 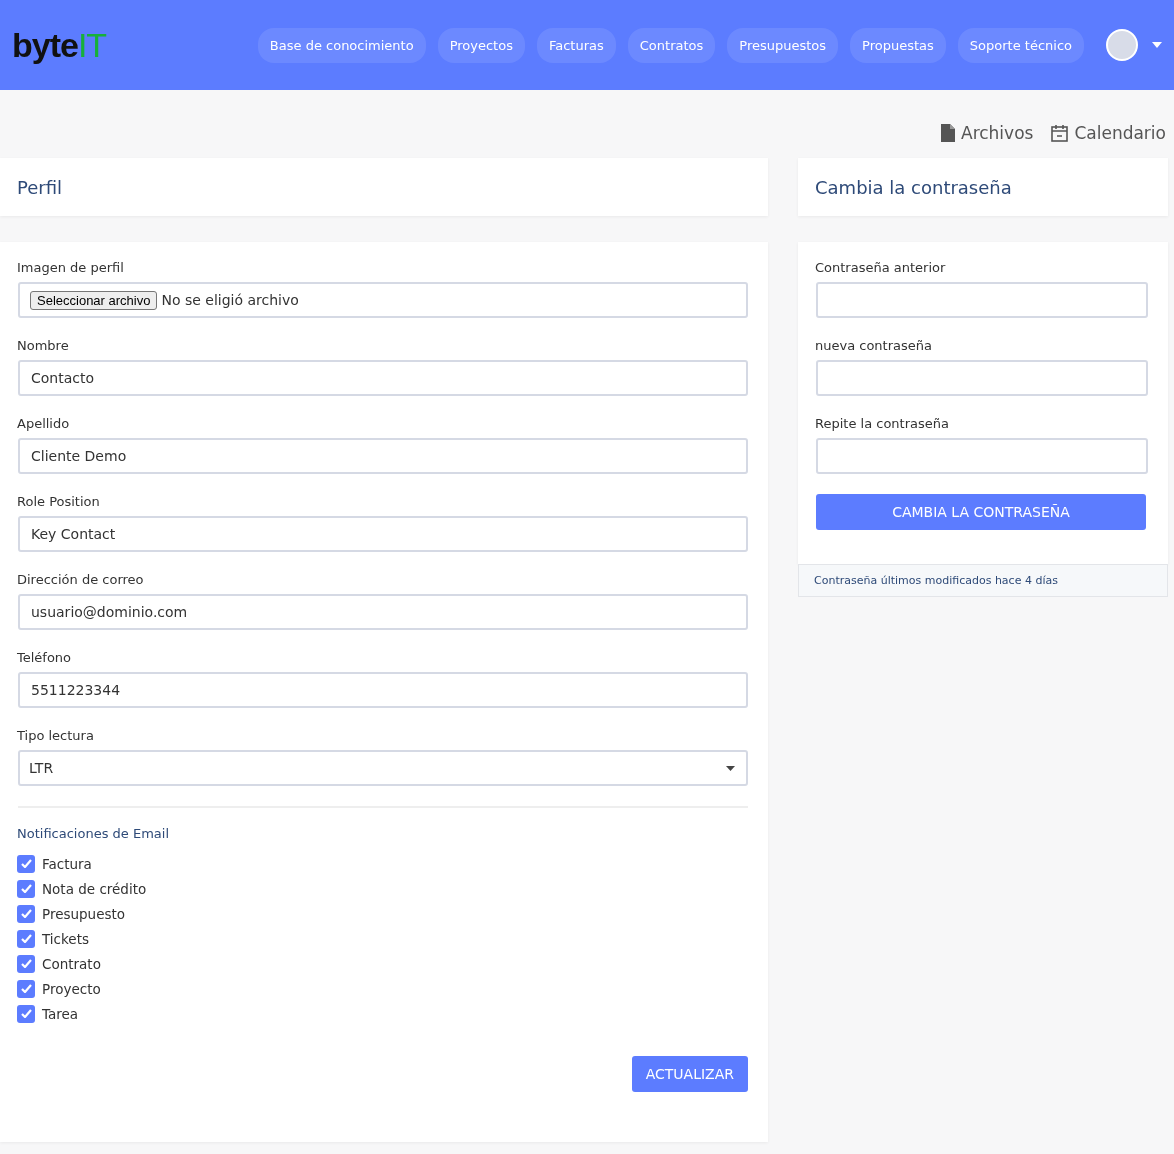 I want to click on input-field: Contacto, so click(x=383, y=378).